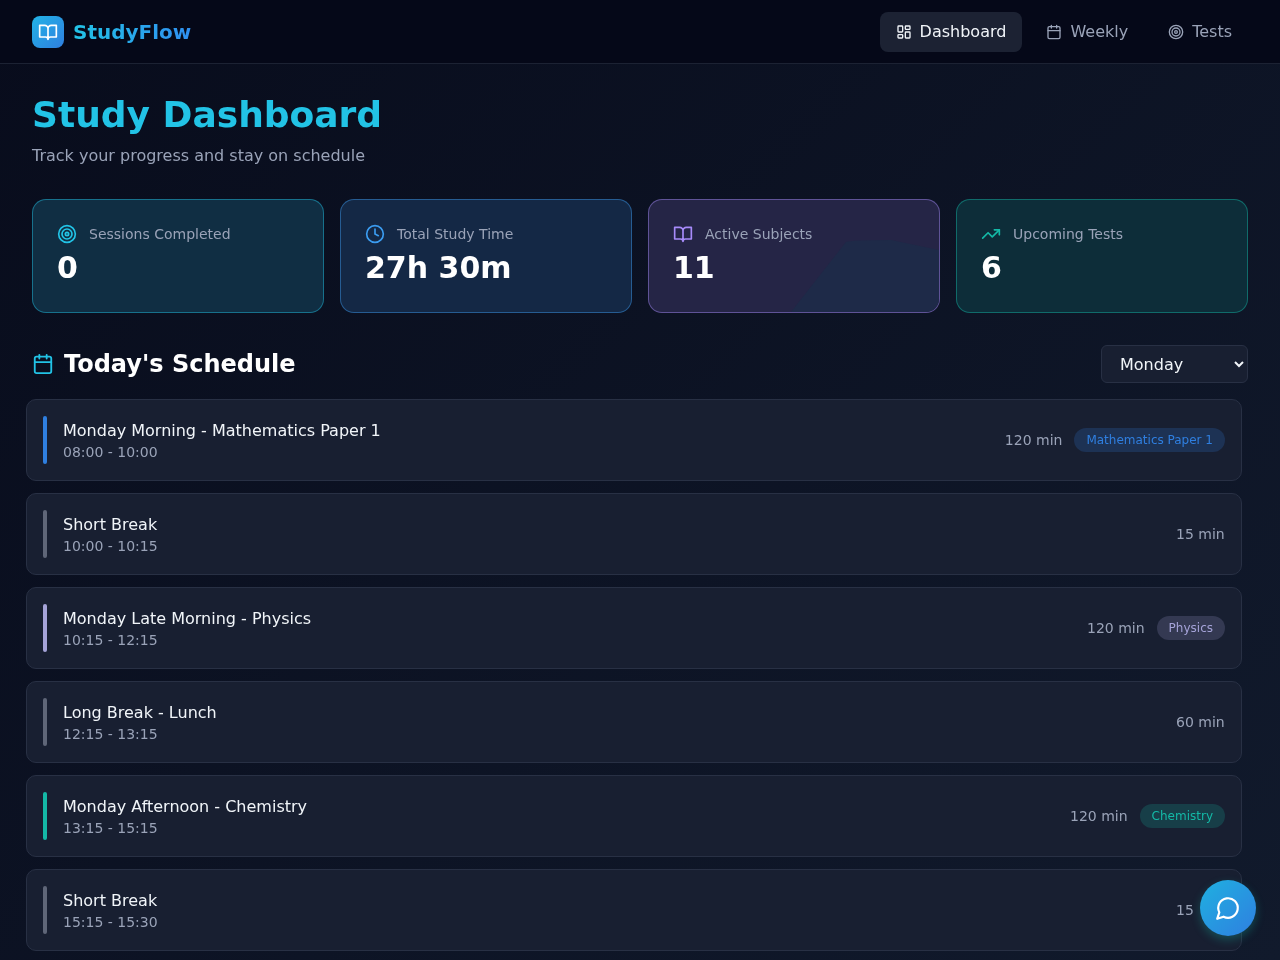  Describe the element at coordinates (111, 827) in the screenshot. I see `session-time: 13:15 - 15:15` at that location.